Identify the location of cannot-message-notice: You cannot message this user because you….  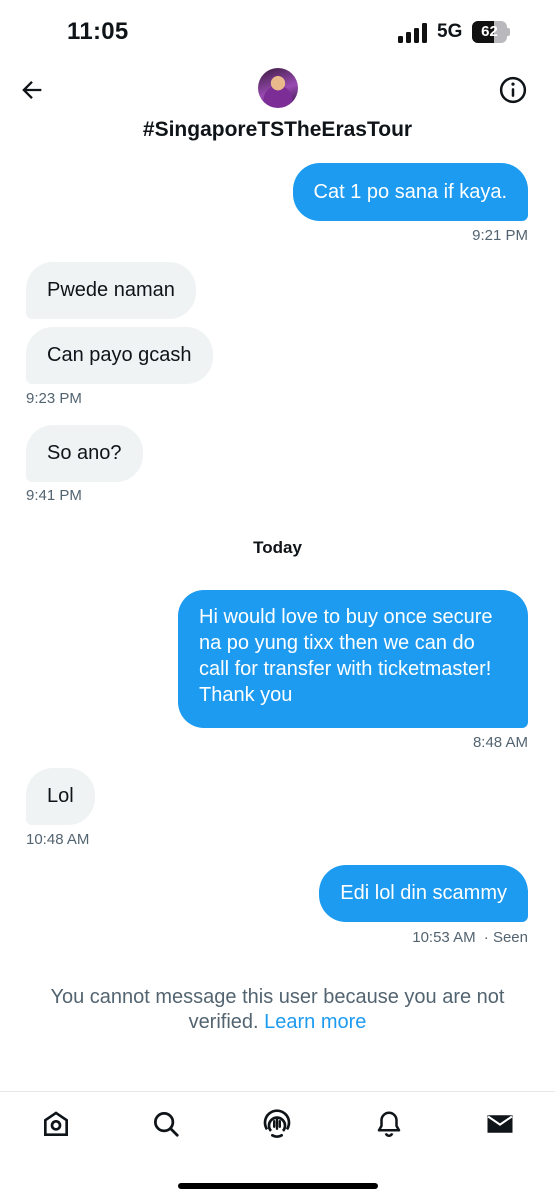
(277, 1010).